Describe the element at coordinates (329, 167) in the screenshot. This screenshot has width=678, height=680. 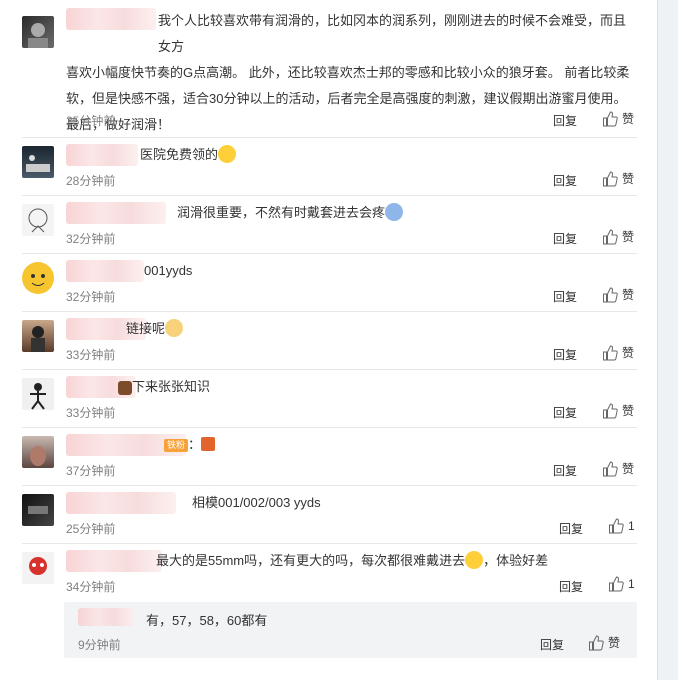
I see `comment-item: 医院免费领的 28分钟前 回复 赞` at that location.